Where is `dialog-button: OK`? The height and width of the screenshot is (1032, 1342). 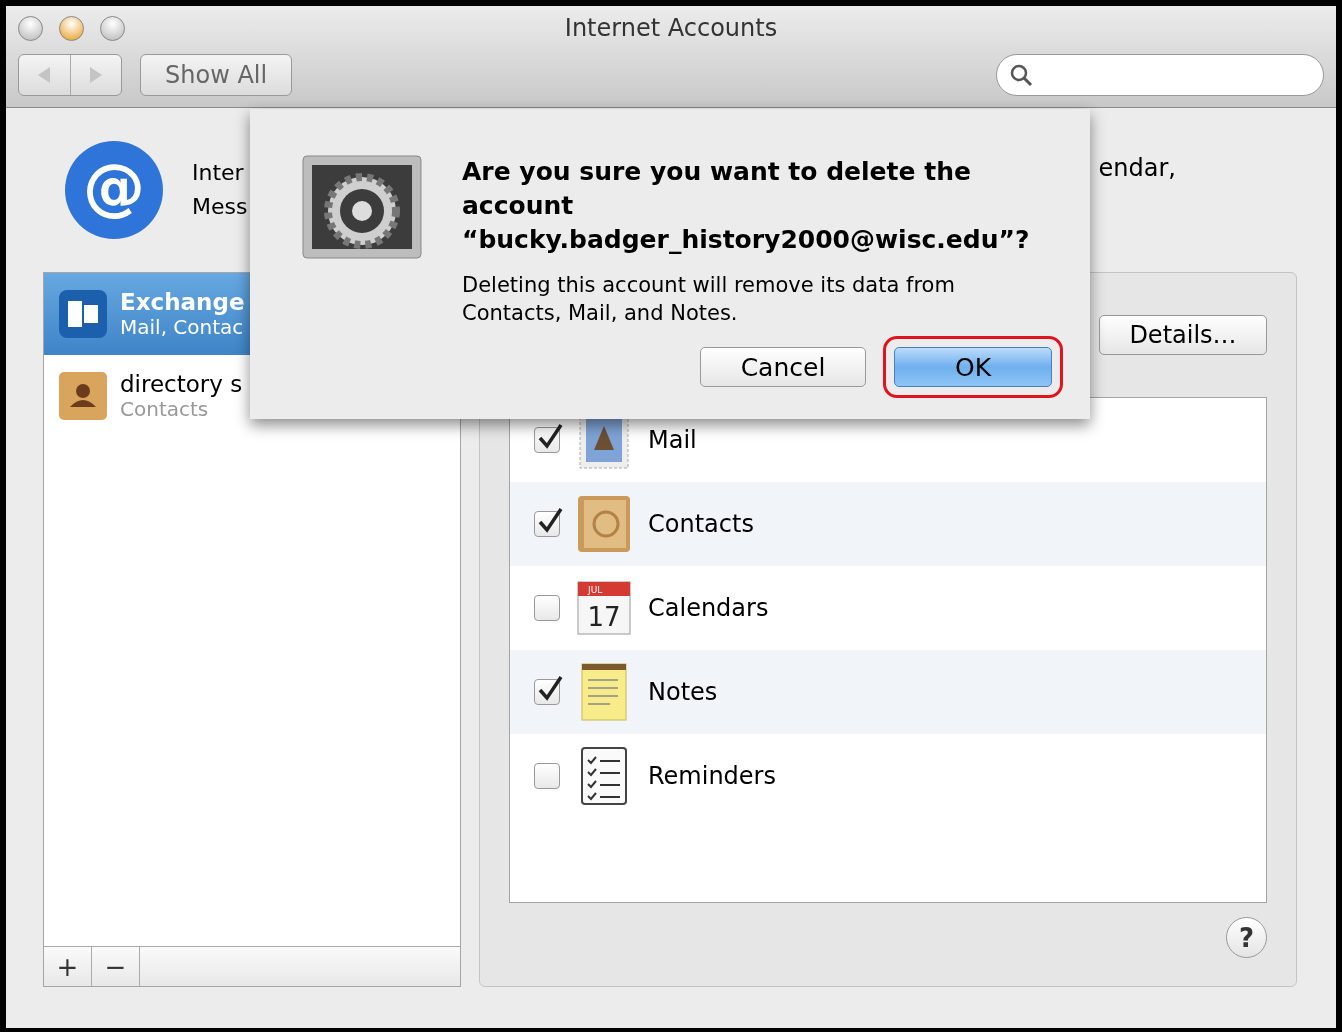
dialog-button: OK is located at coordinates (973, 367).